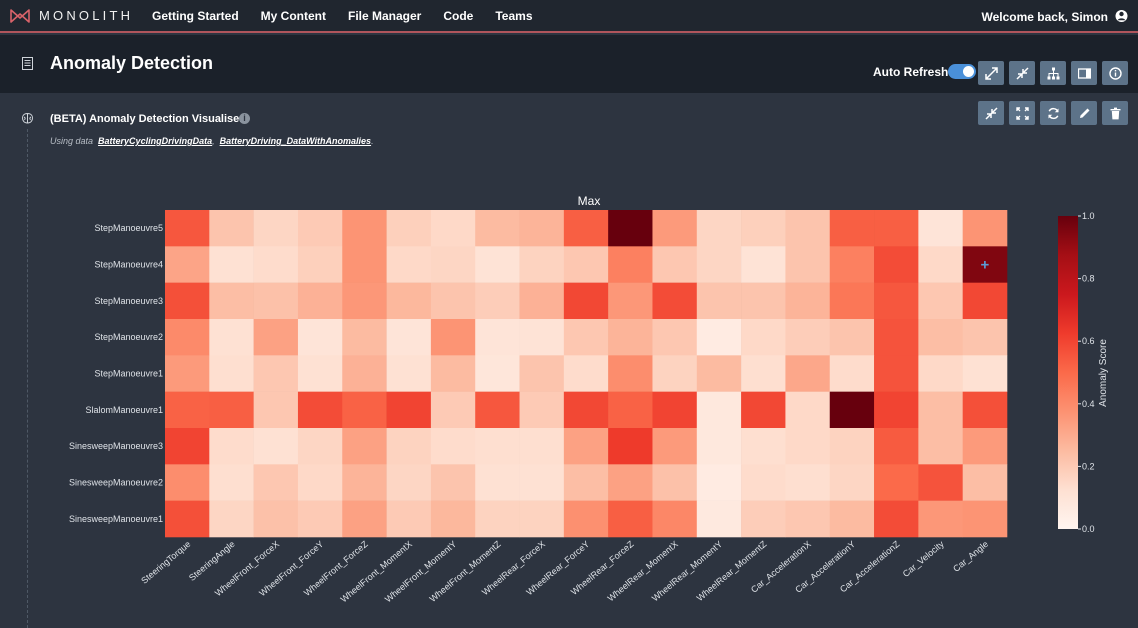 This screenshot has height=628, width=1138. Describe the element at coordinates (293, 16) in the screenshot. I see `nav-my-content: My Content` at that location.